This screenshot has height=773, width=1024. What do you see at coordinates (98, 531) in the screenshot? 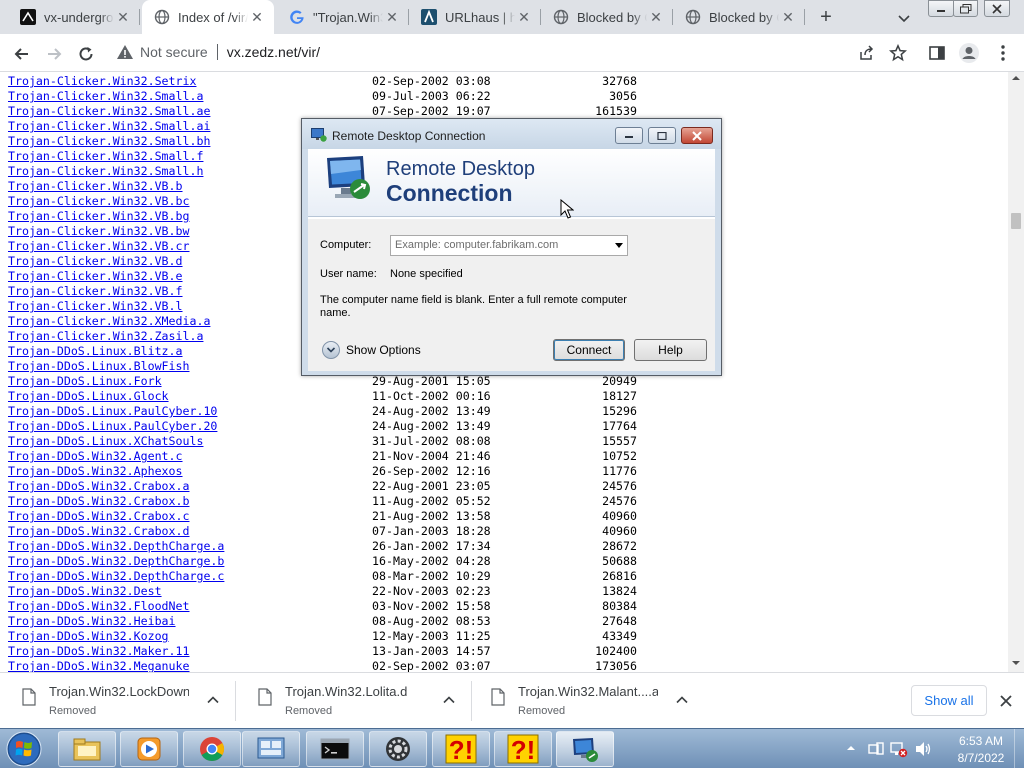
I see `file-link: Trojan-DDoS.Win32.Crabox.d` at bounding box center [98, 531].